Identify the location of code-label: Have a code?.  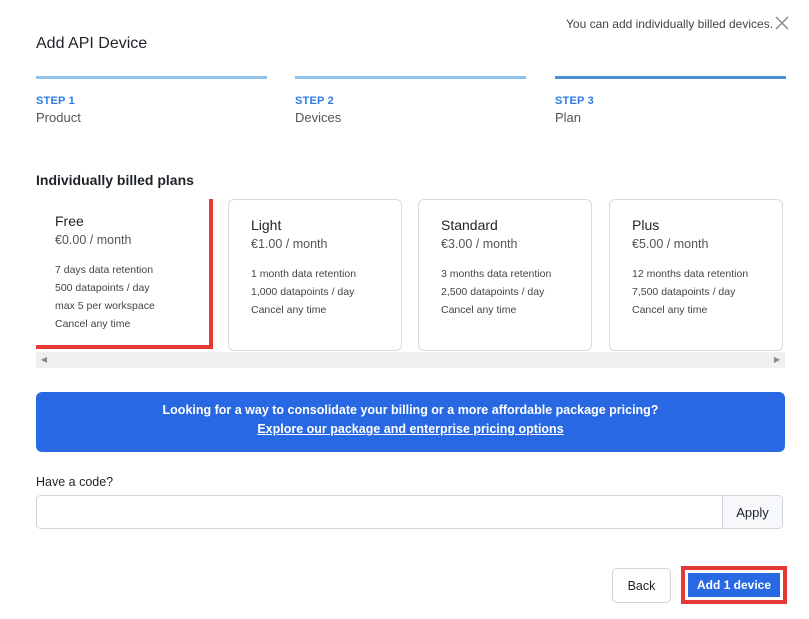
(75, 482).